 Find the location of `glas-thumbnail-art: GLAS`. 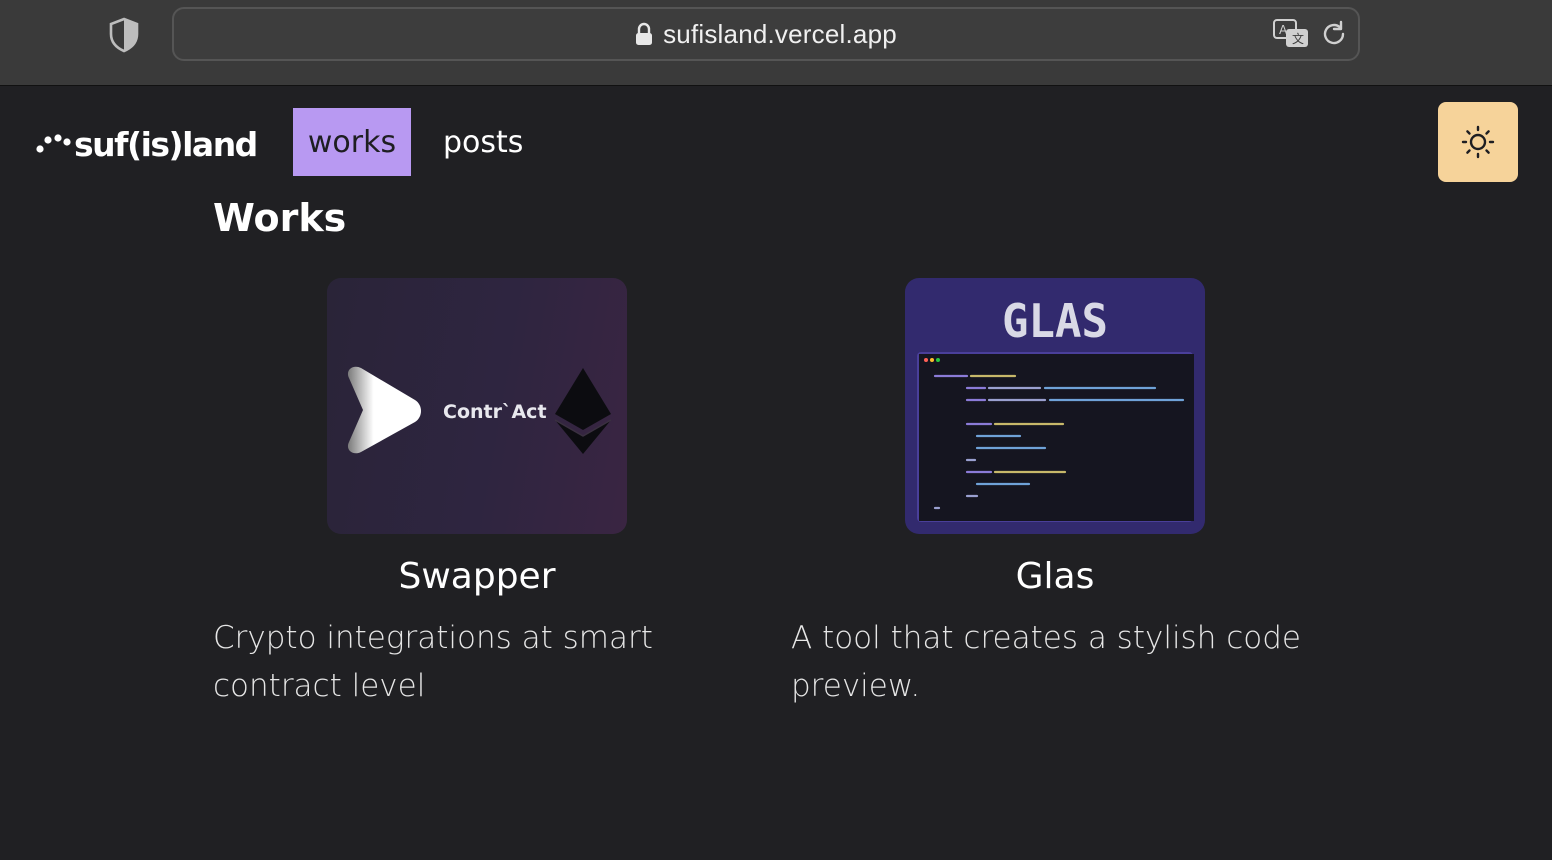

glas-thumbnail-art: GLAS is located at coordinates (1055, 408).